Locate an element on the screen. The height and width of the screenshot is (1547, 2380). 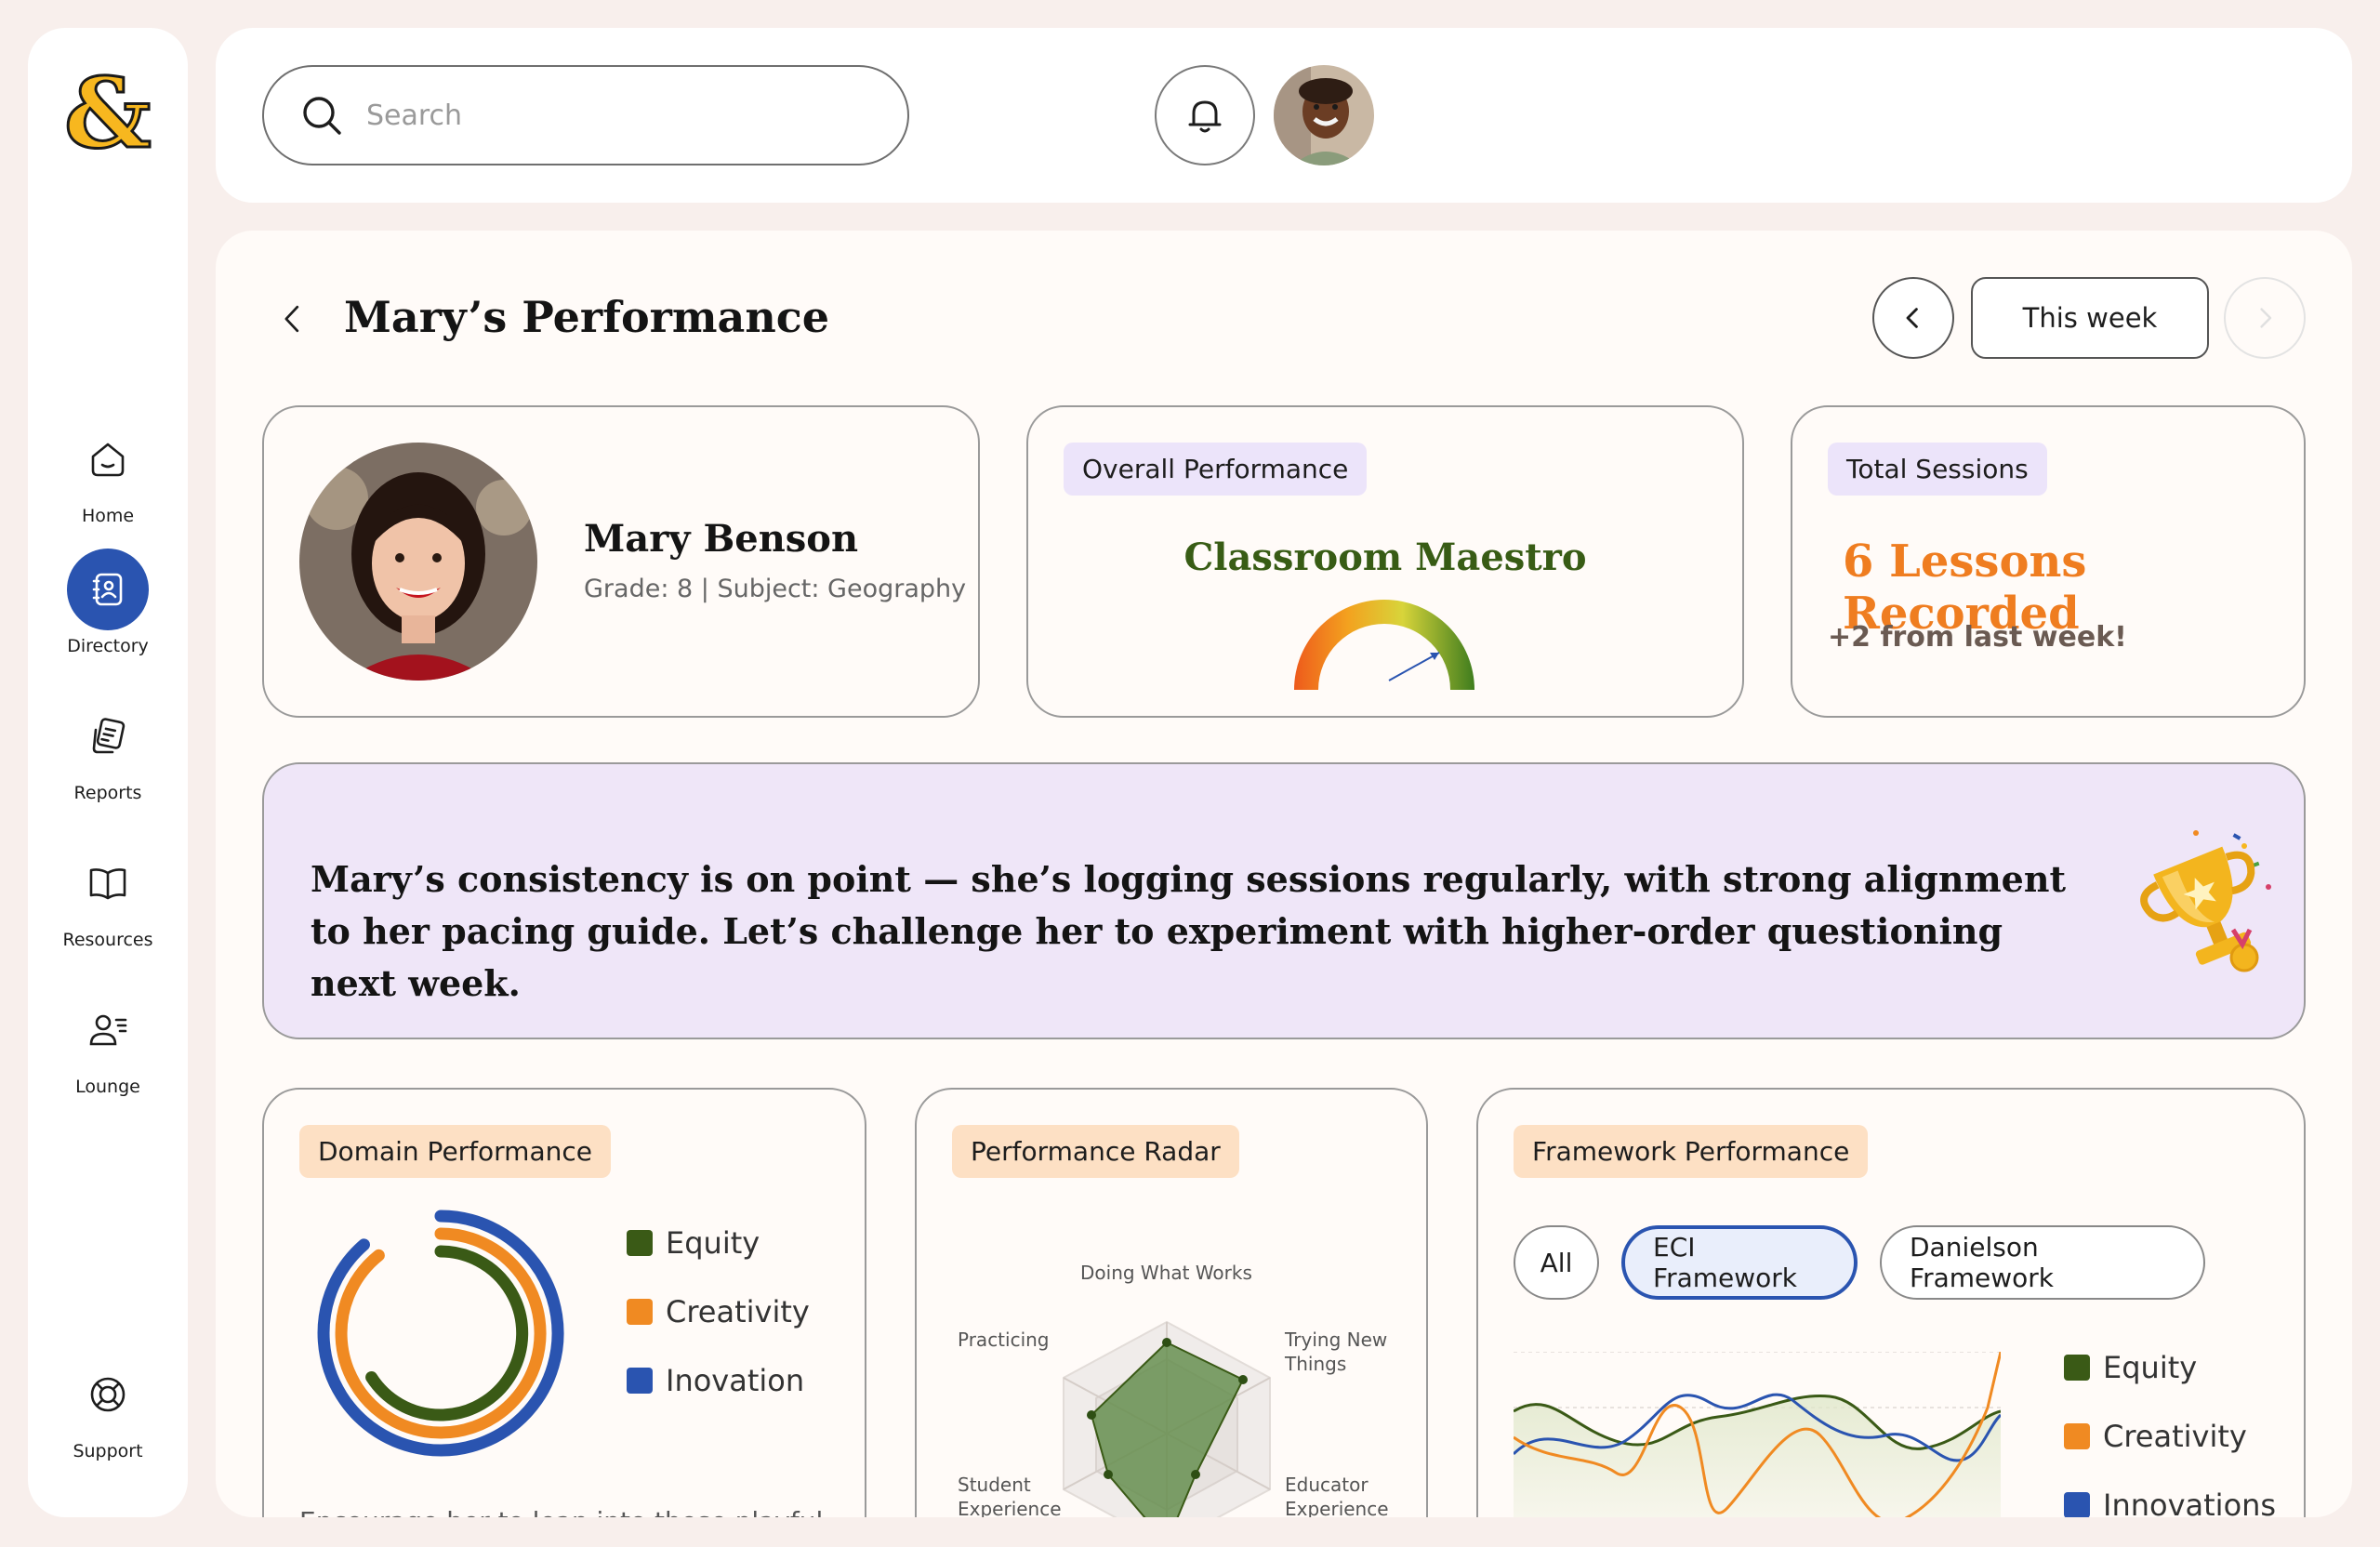
bell-icon is located at coordinates (1205, 116).